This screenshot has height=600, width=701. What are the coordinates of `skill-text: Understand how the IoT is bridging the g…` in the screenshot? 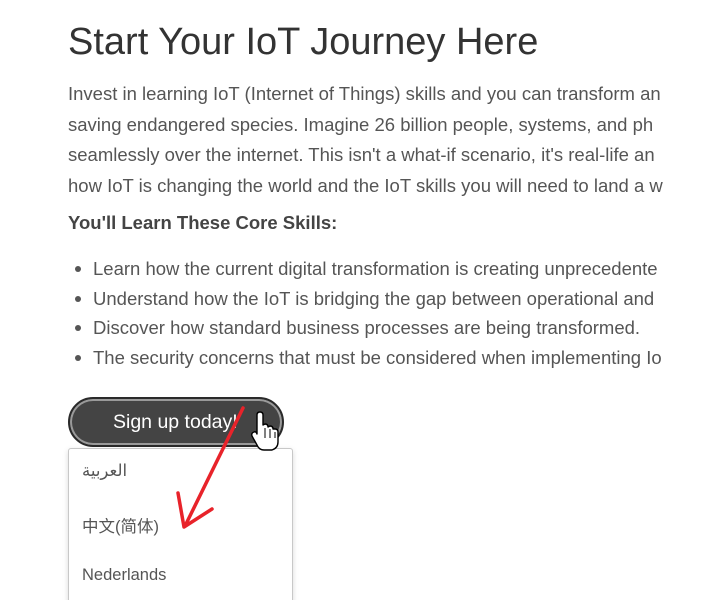 It's located at (374, 298).